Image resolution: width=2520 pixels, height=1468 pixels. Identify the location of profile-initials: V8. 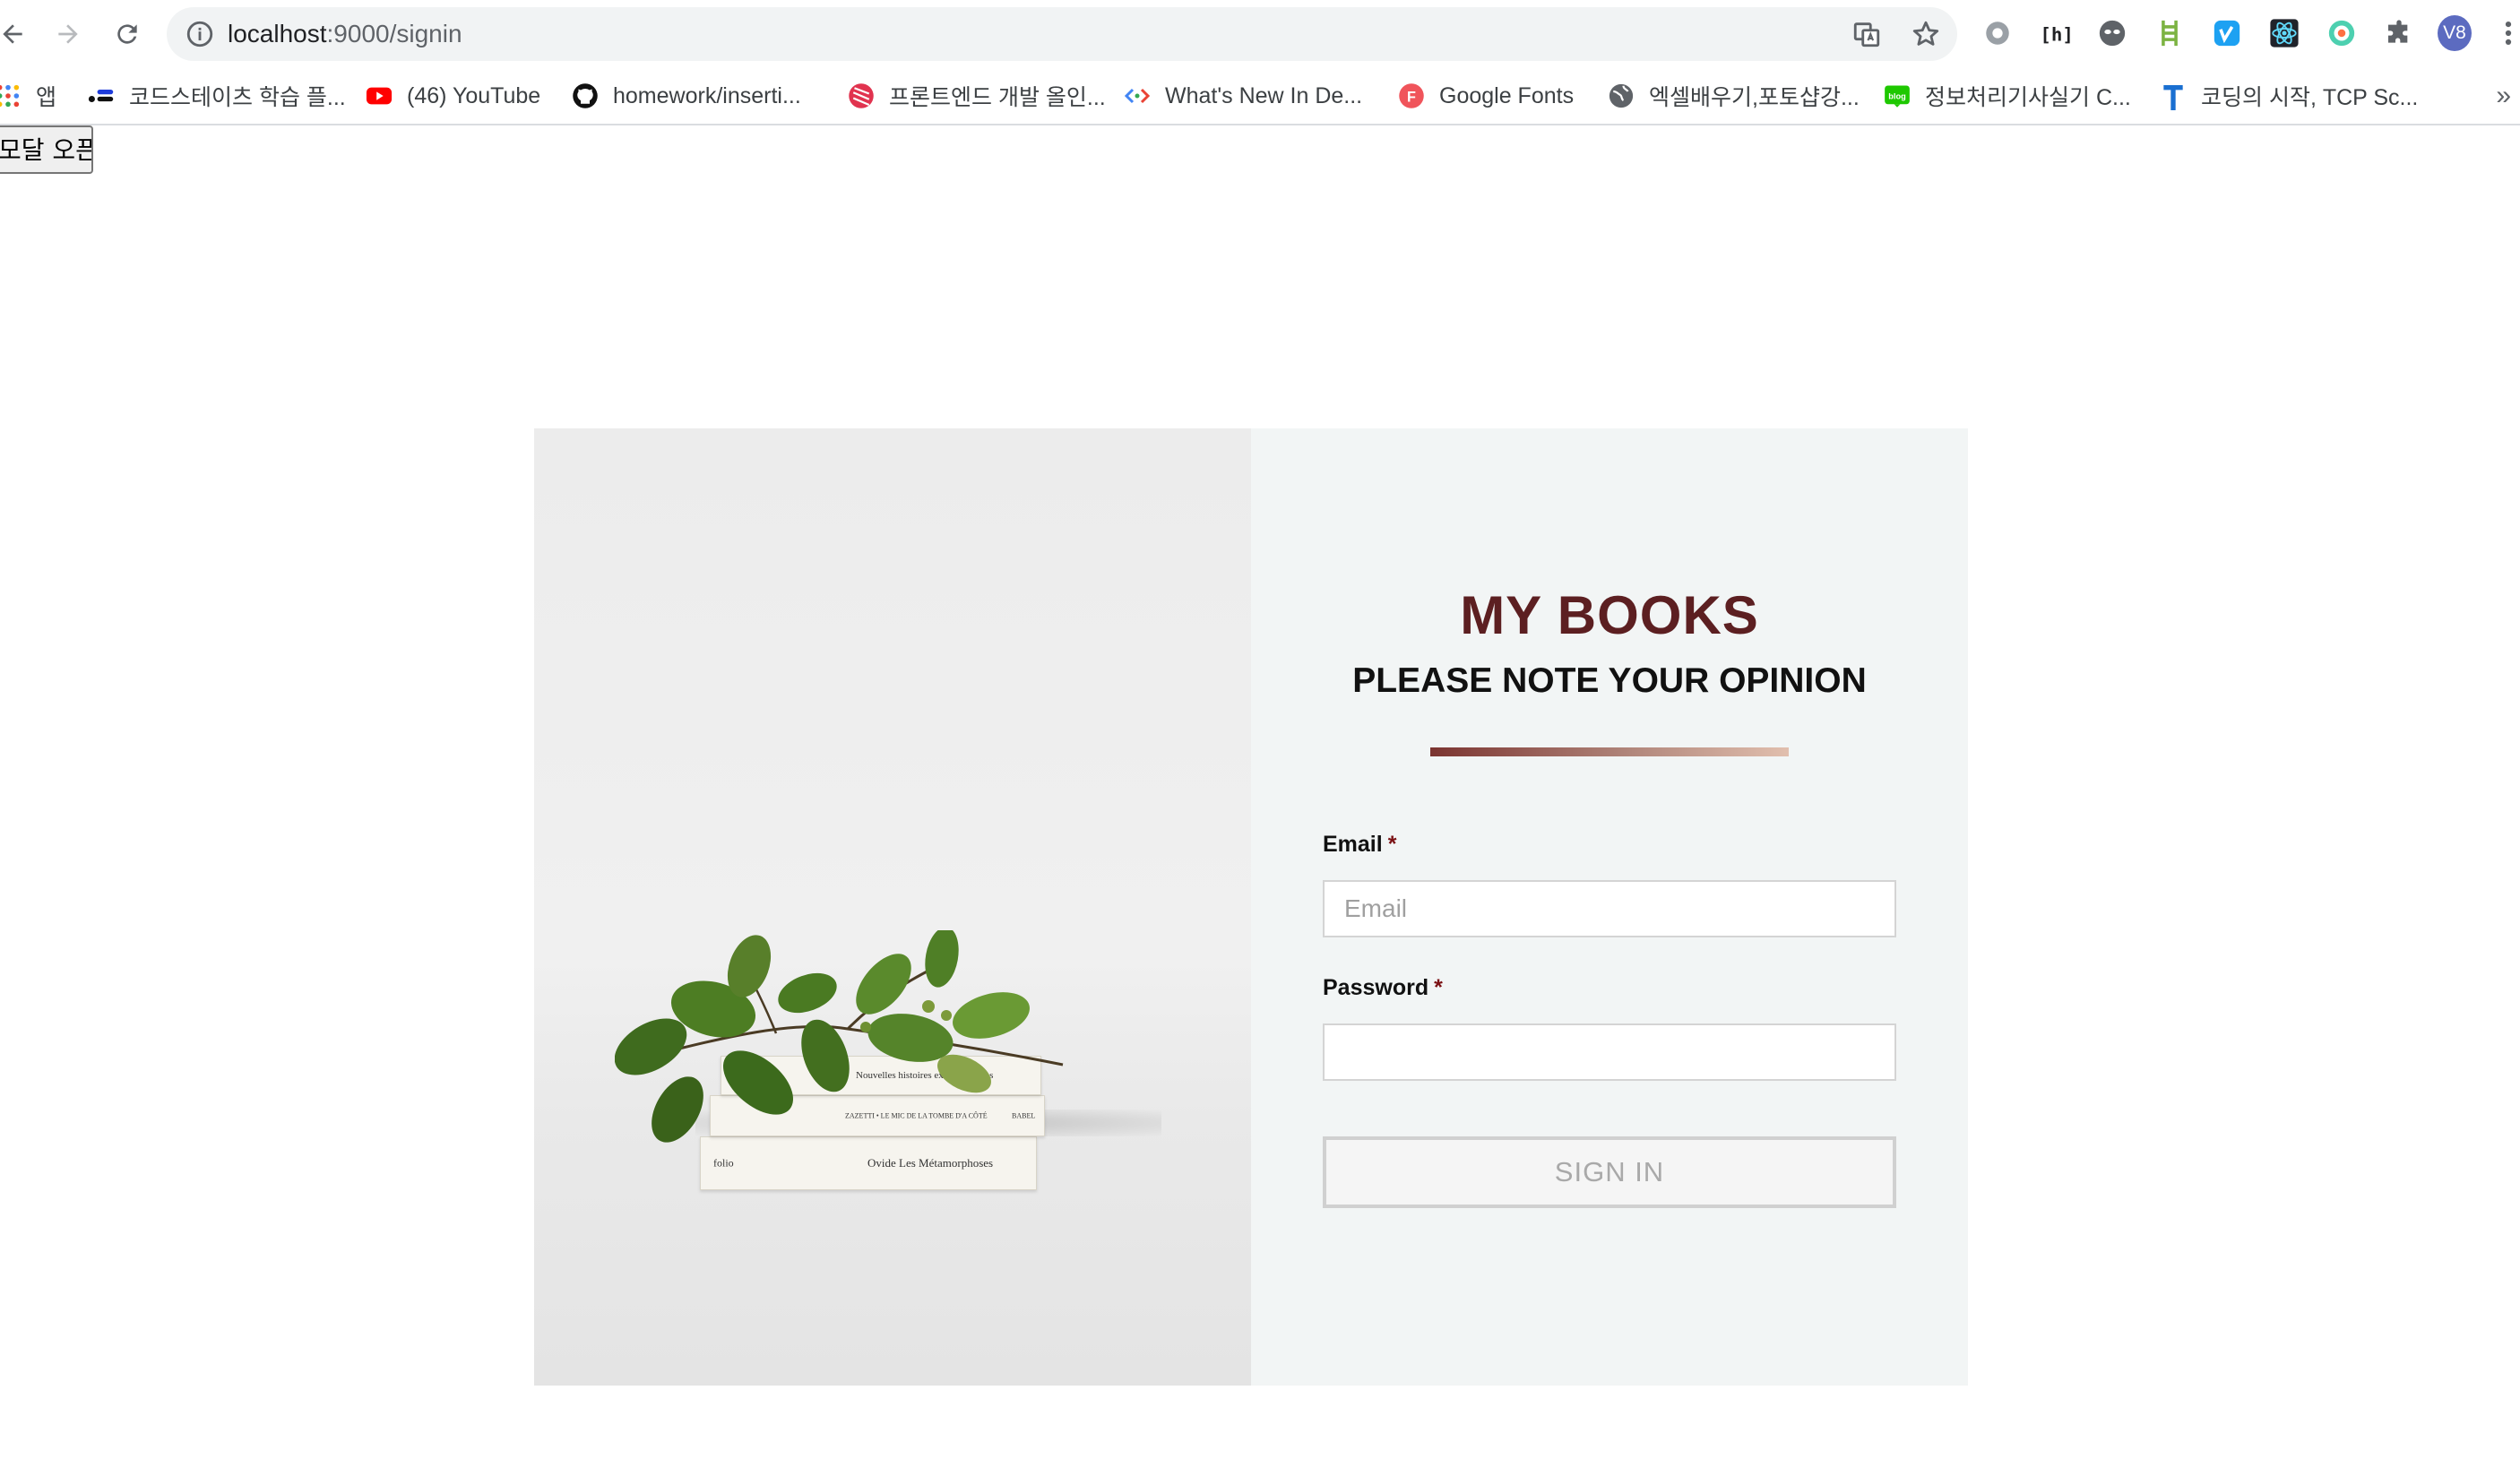
(2455, 33).